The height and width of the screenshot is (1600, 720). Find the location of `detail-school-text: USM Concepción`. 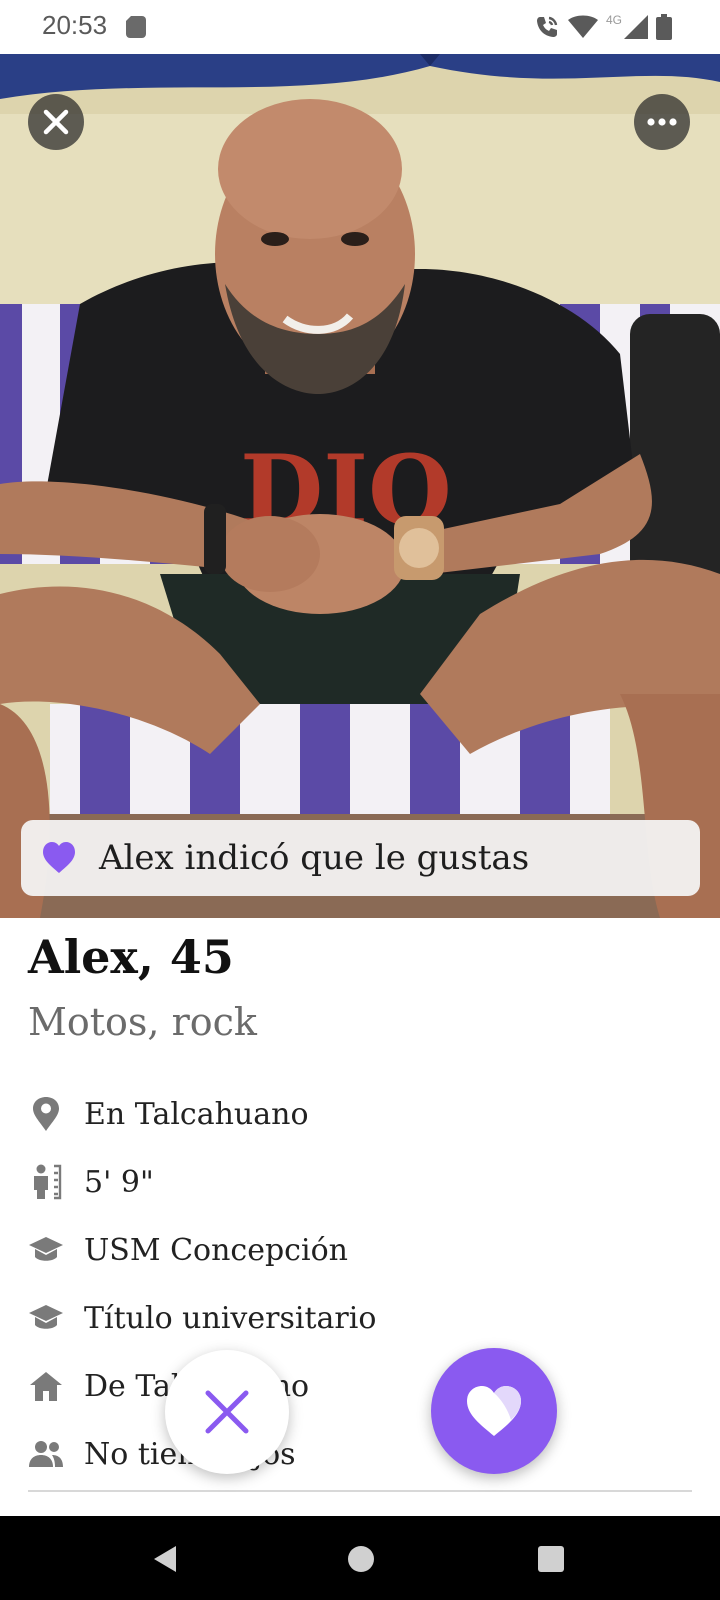

detail-school-text: USM Concepción is located at coordinates (216, 1250).